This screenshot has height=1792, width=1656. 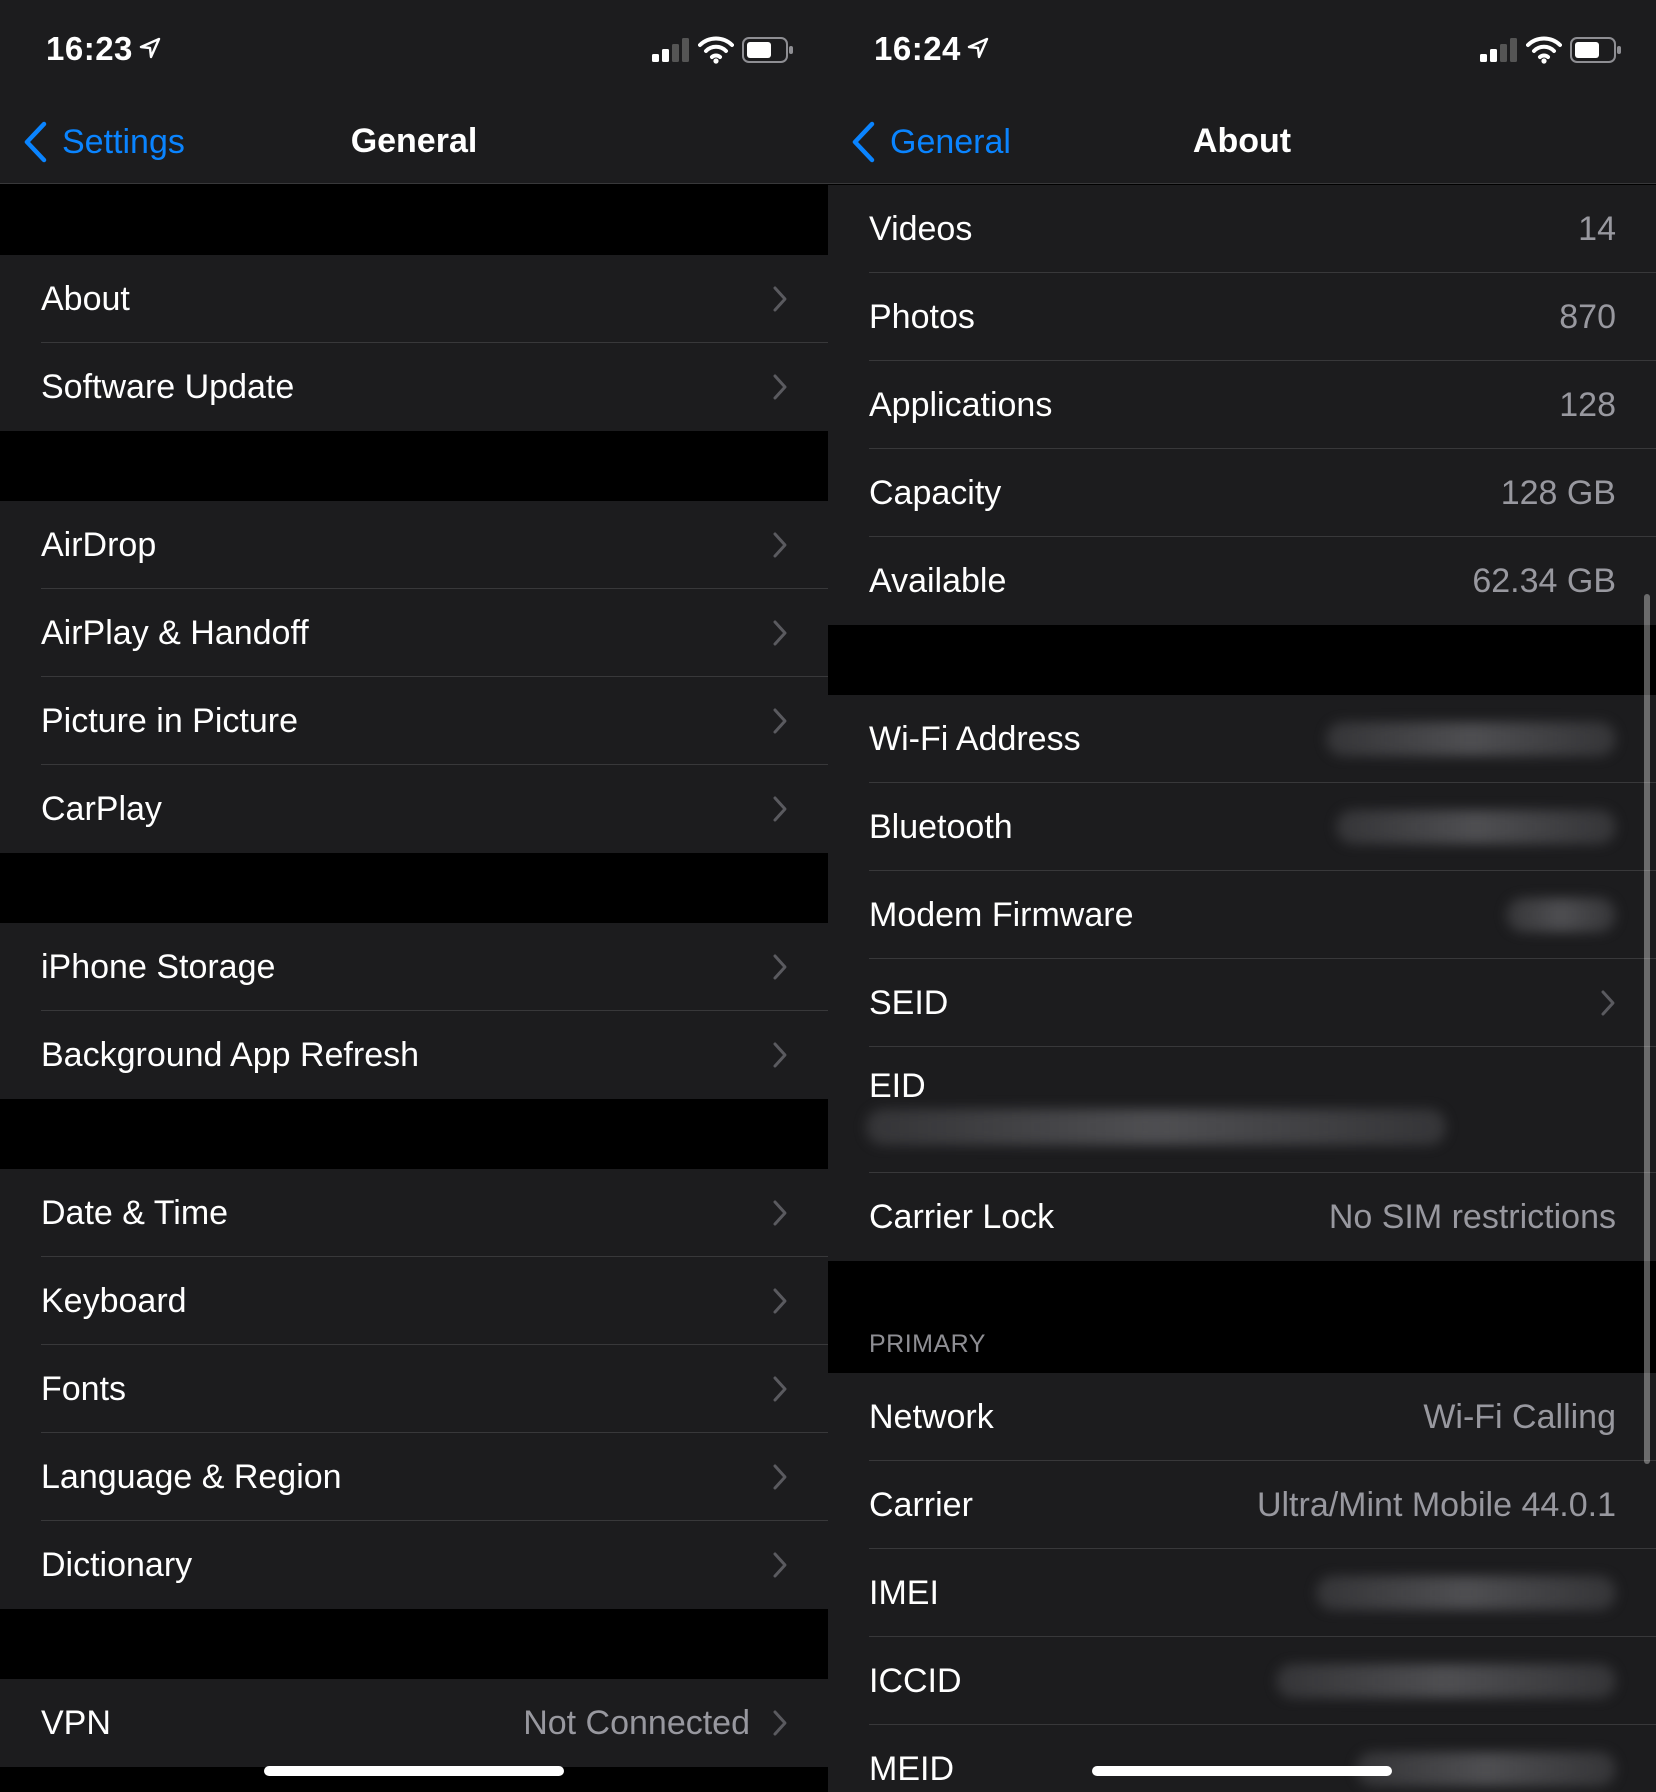 I want to click on row-airplay-handoff: AirPlay & Handoff, so click(x=414, y=633).